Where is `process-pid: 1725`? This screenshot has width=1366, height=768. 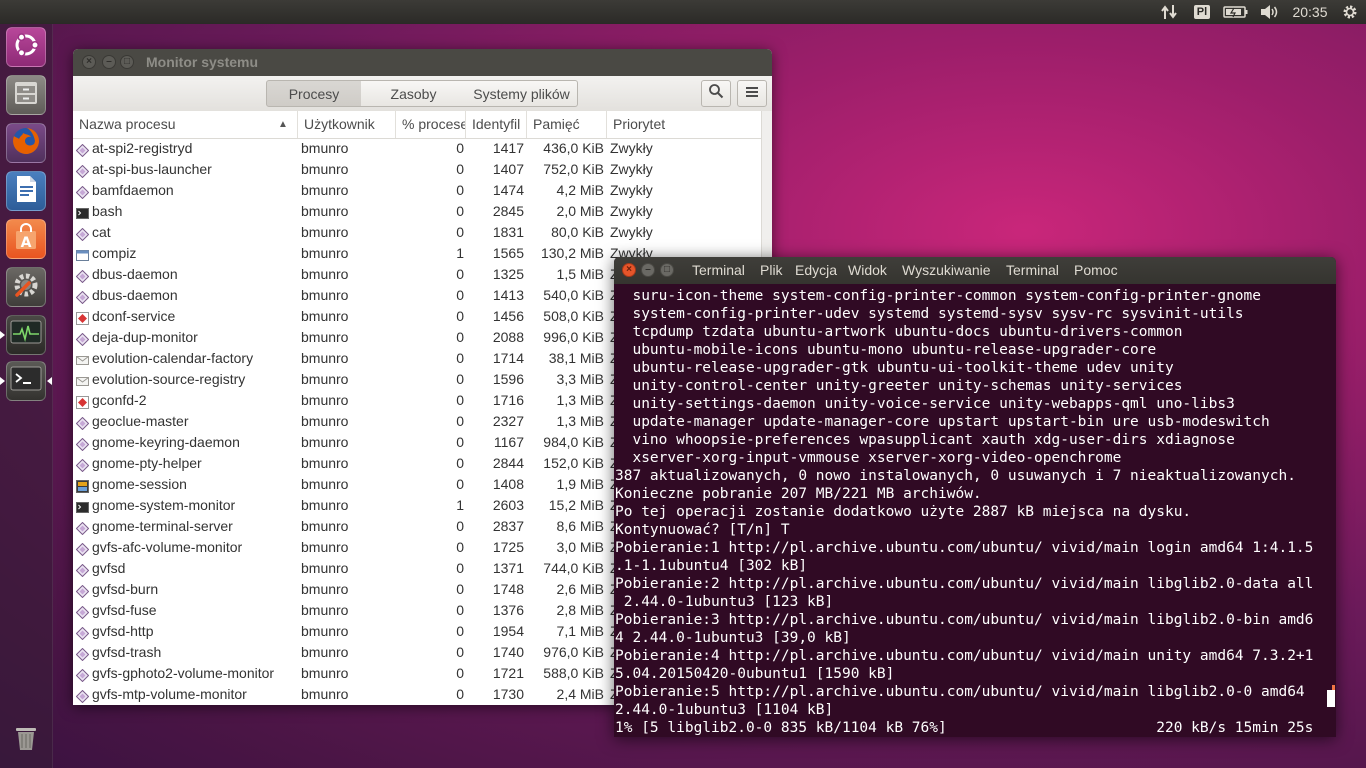 process-pid: 1725 is located at coordinates (508, 547).